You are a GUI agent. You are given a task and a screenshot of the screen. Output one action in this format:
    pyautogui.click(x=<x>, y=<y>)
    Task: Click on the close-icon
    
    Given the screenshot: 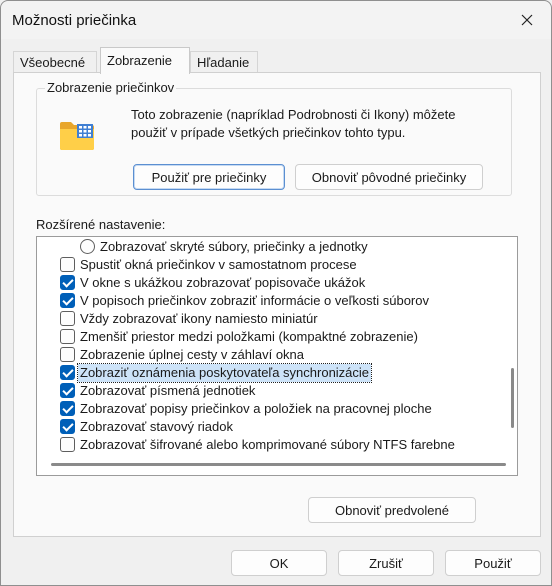 What is the action you would take?
    pyautogui.click(x=527, y=20)
    